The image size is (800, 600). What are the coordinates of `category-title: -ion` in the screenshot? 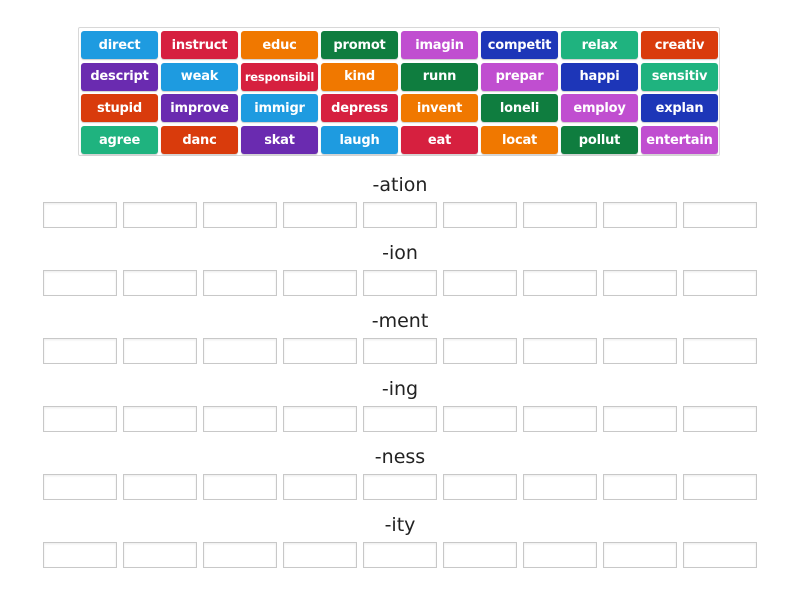 It's located at (400, 253).